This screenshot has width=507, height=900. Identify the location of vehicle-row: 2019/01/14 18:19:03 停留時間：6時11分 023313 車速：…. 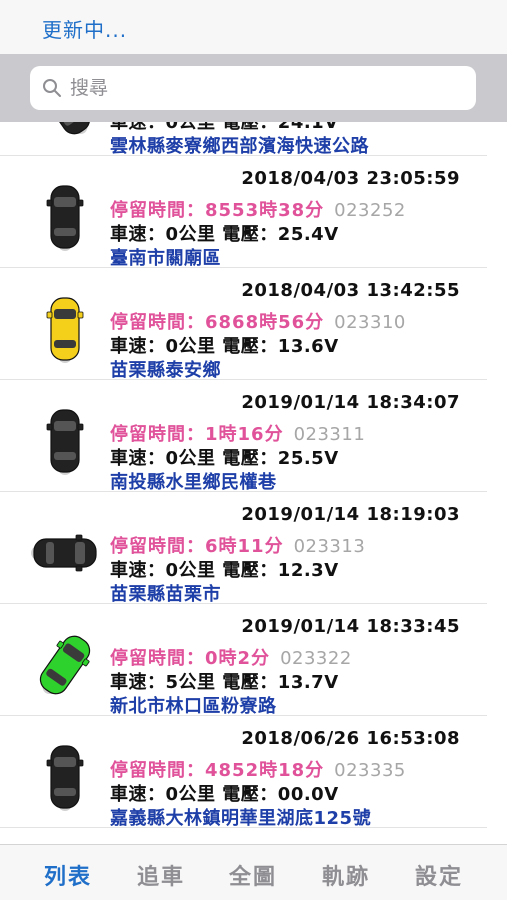
(243, 548).